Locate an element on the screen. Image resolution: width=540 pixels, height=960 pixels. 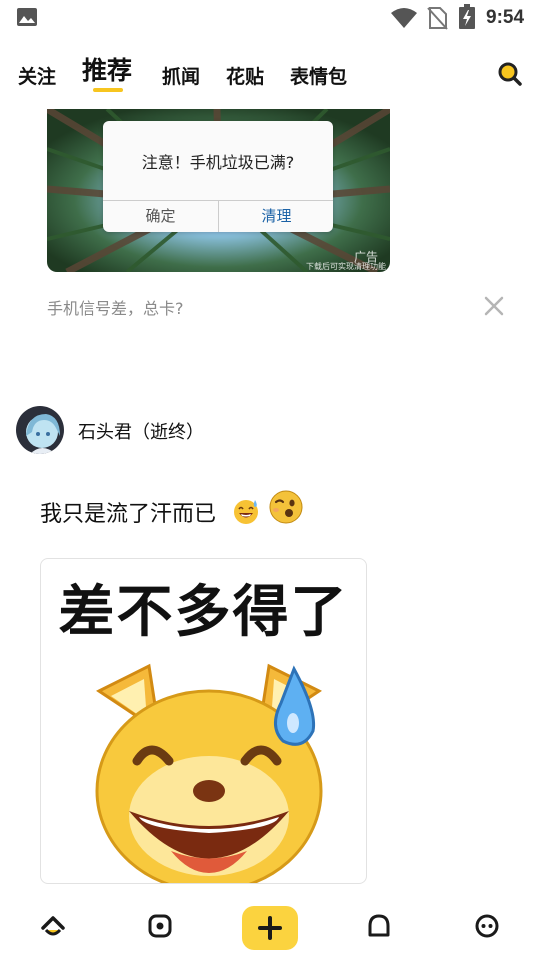
nav-home is located at coordinates (53, 926).